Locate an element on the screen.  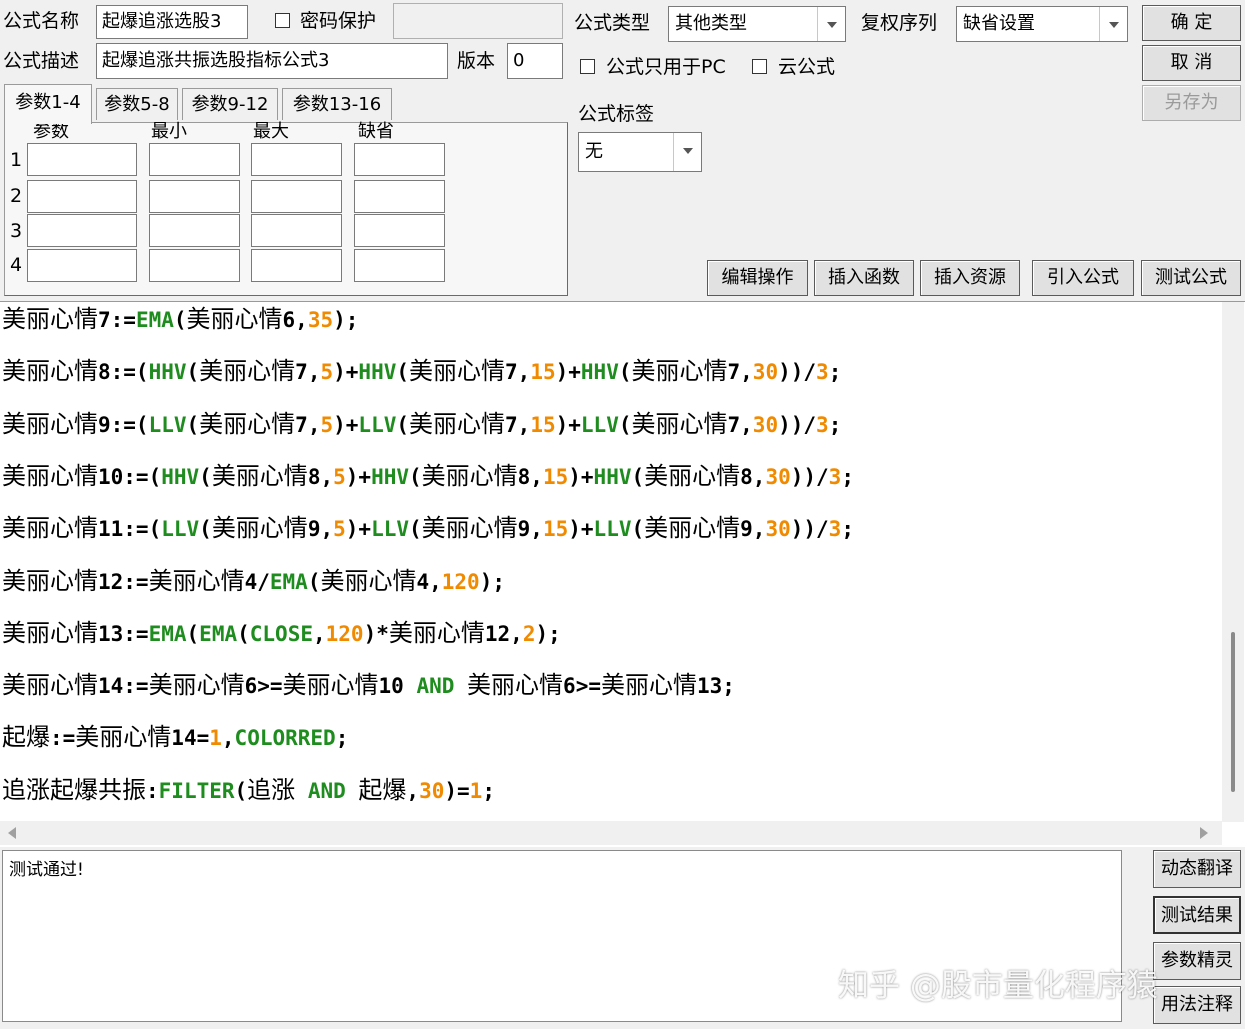
formula-name-input: 起爆追涨选股3 is located at coordinates (172, 22).